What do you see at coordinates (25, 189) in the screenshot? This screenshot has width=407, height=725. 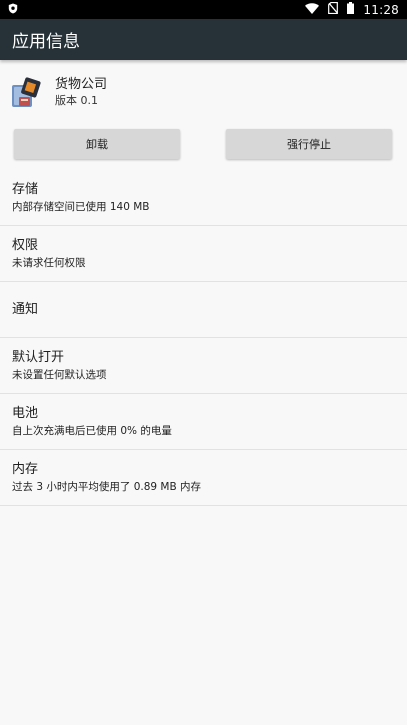 I see `storage-title: 存储` at bounding box center [25, 189].